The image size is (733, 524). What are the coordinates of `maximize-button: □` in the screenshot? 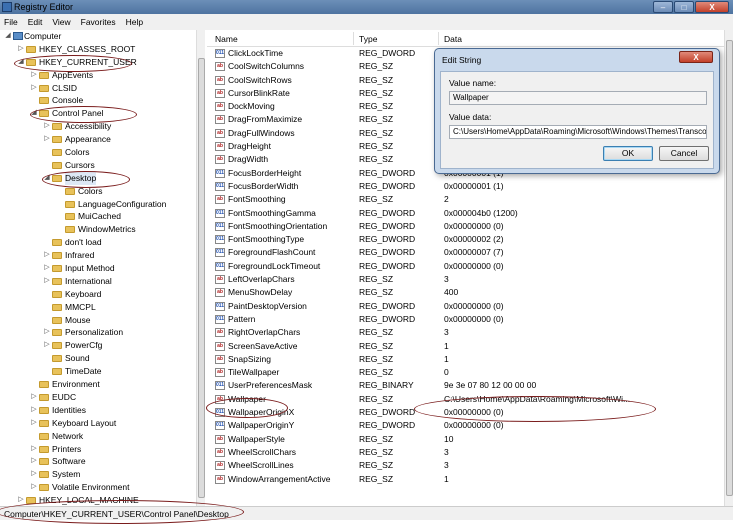 It's located at (684, 7).